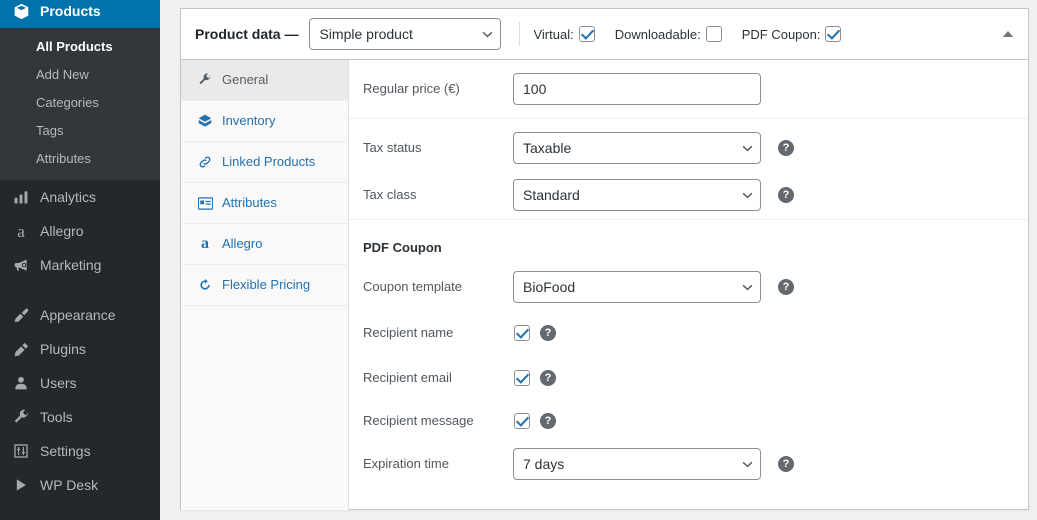  I want to click on plug-icon, so click(21, 349).